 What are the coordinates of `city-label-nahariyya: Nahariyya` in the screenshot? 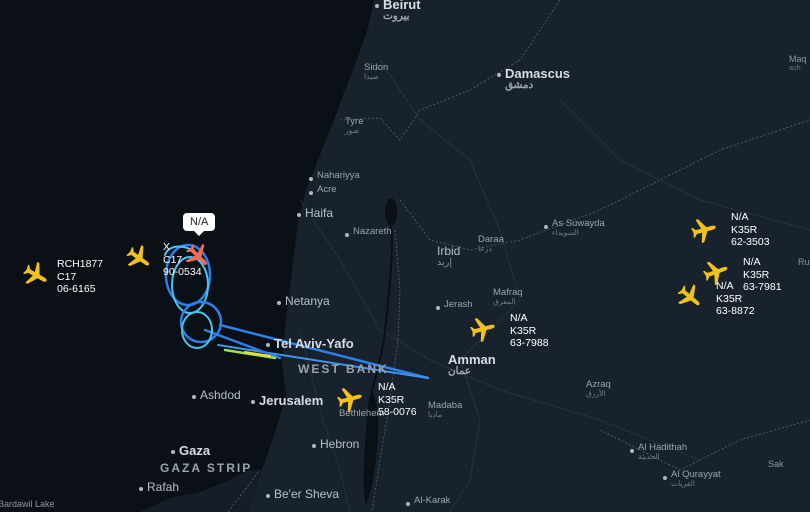 It's located at (338, 176).